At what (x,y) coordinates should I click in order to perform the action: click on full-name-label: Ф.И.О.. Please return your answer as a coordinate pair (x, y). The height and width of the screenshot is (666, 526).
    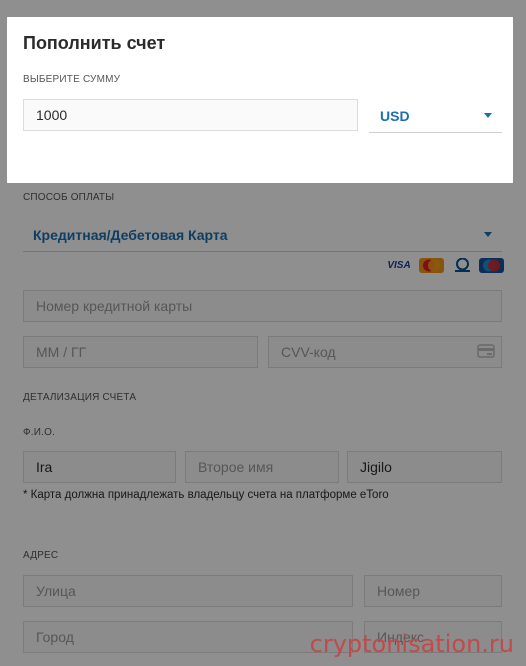
    Looking at the image, I should click on (39, 432).